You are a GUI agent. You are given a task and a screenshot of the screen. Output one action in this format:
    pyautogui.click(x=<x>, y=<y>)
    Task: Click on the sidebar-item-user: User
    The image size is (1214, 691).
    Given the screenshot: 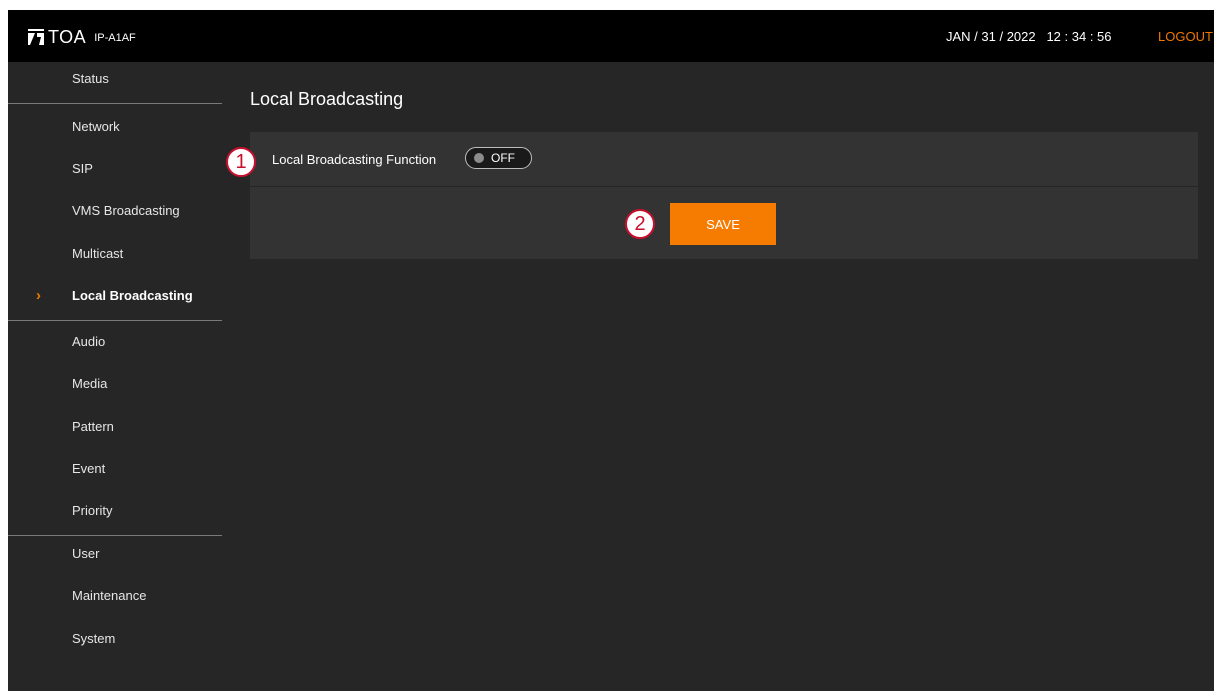 What is the action you would take?
    pyautogui.click(x=115, y=555)
    